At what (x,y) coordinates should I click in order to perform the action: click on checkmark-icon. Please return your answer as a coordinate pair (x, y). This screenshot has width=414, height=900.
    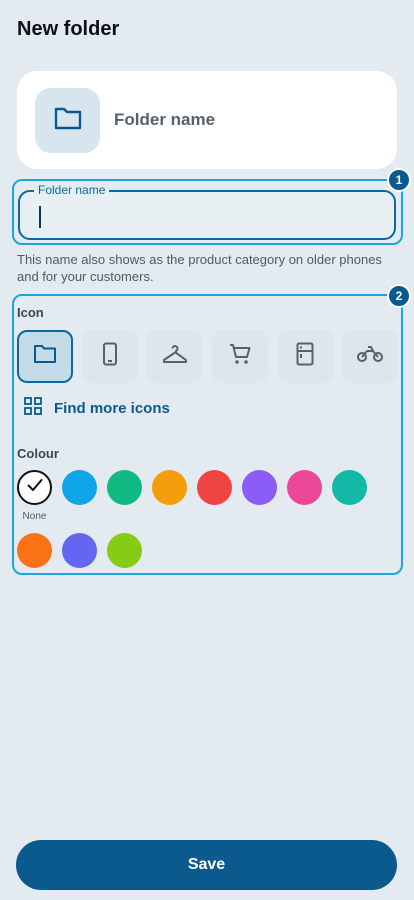
    Looking at the image, I should click on (35, 487).